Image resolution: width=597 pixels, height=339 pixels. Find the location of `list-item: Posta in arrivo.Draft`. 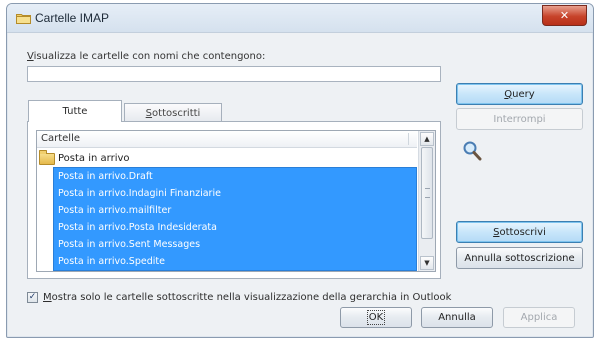

list-item: Posta in arrivo.Draft is located at coordinates (235, 176).